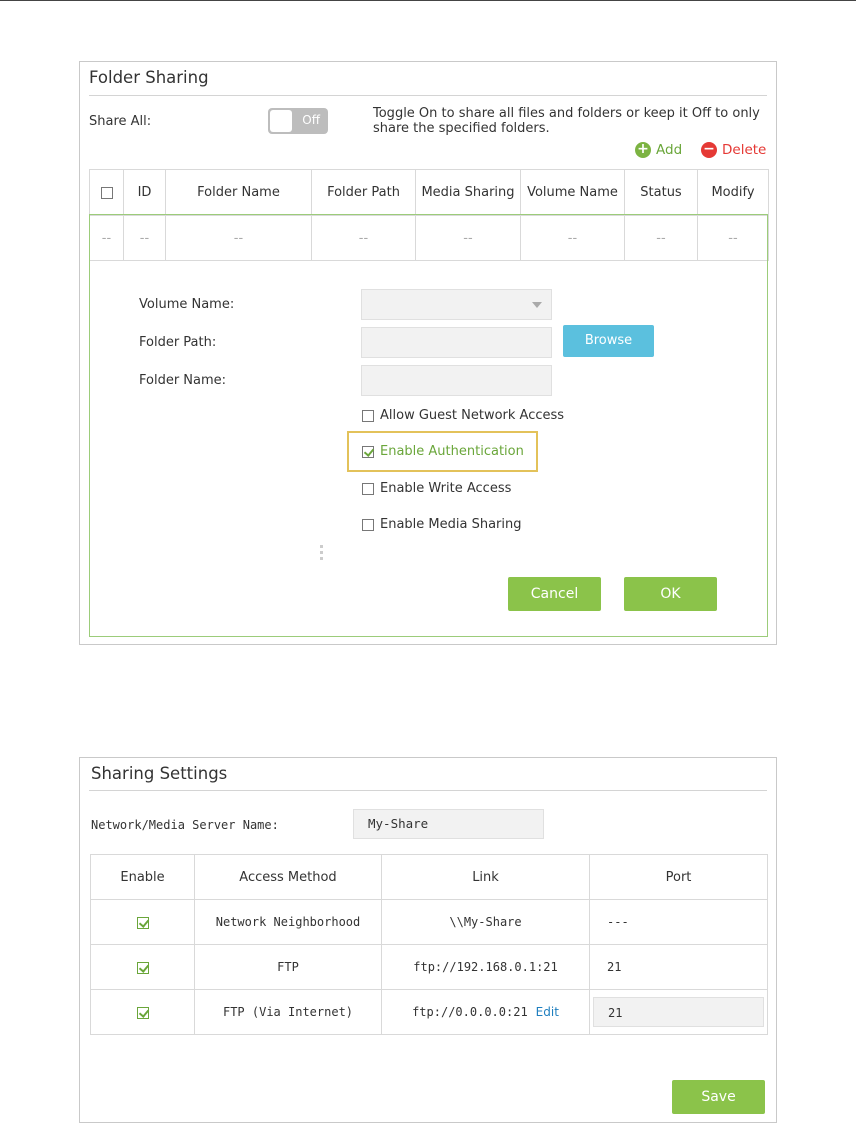 The width and height of the screenshot is (856, 1123). I want to click on option-label: Allow Guest Network Access, so click(472, 415).